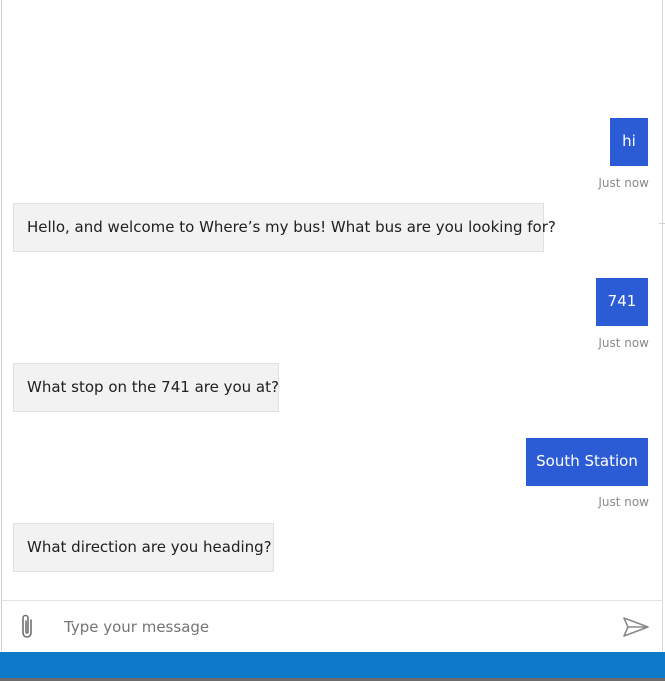 This screenshot has width=665, height=681. Describe the element at coordinates (332, 665) in the screenshot. I see `bottom-status-bar` at that location.